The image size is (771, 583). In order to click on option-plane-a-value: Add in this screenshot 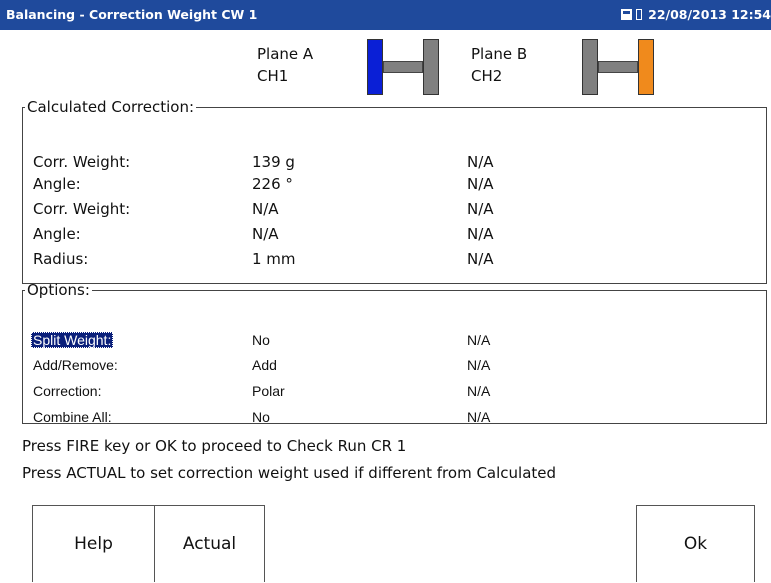, I will do `click(264, 365)`.